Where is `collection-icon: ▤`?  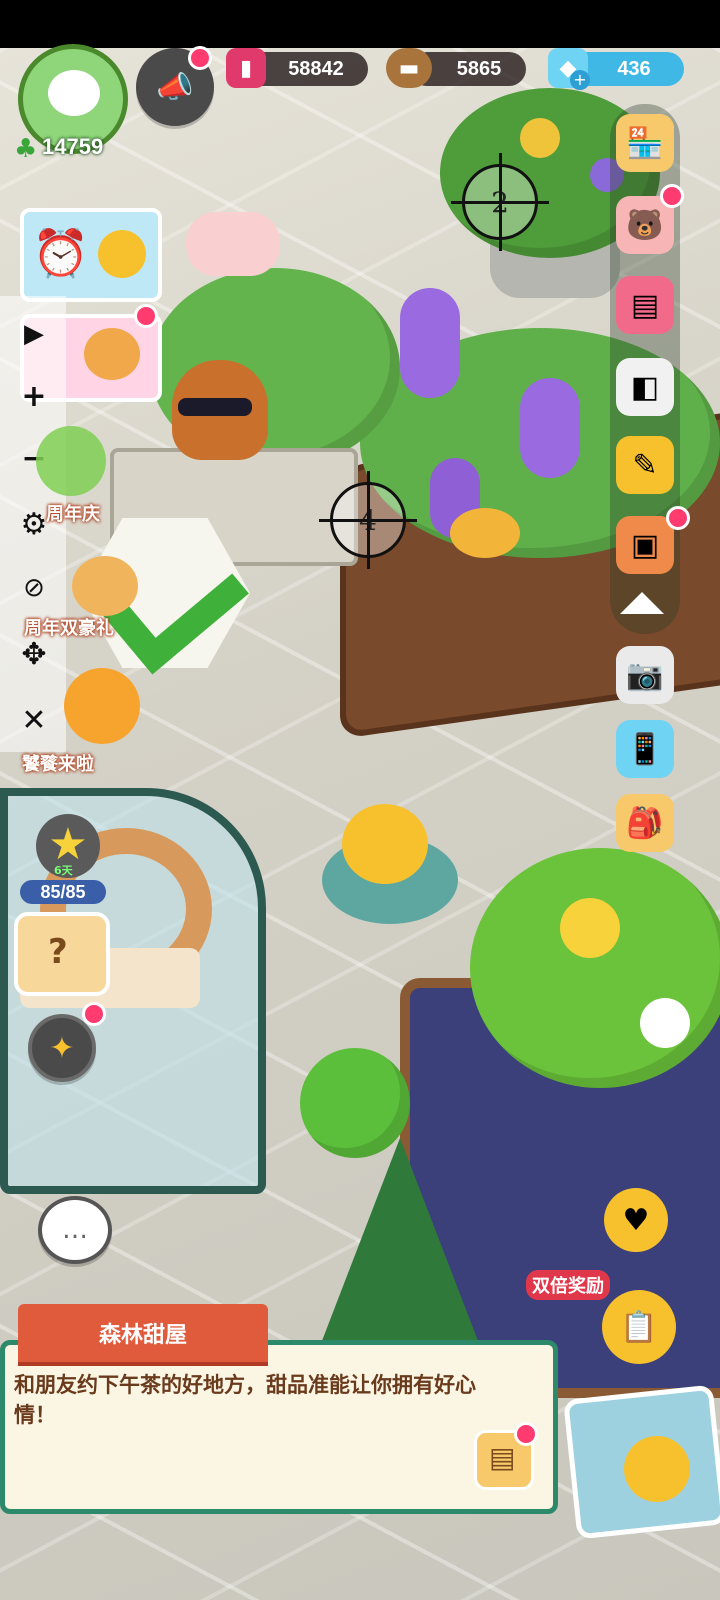
collection-icon: ▤ is located at coordinates (645, 305).